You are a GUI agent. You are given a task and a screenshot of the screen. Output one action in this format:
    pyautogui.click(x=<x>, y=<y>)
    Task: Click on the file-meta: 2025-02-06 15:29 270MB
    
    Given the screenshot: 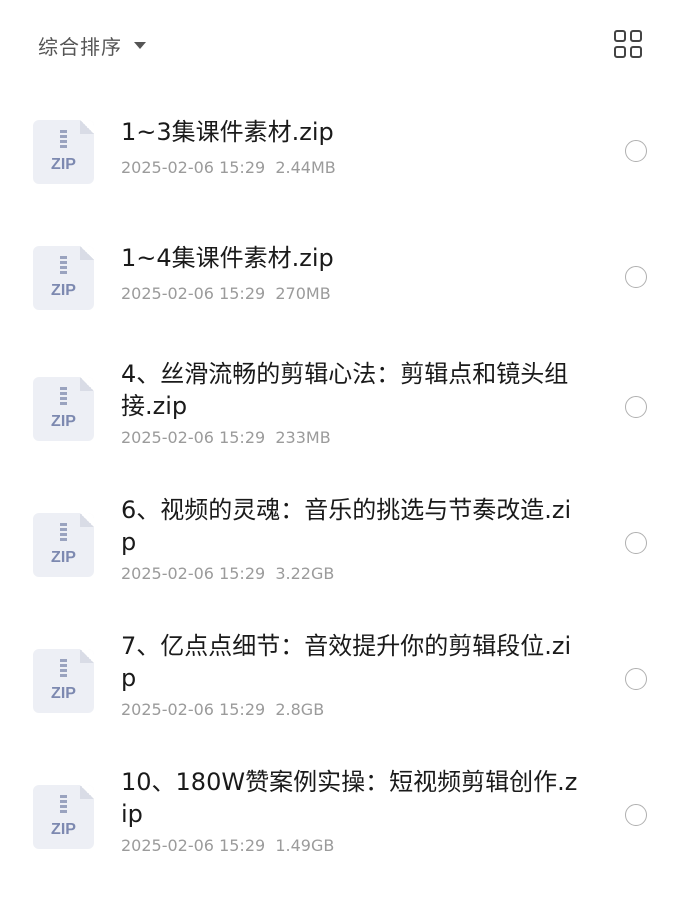 What is the action you would take?
    pyautogui.click(x=226, y=293)
    